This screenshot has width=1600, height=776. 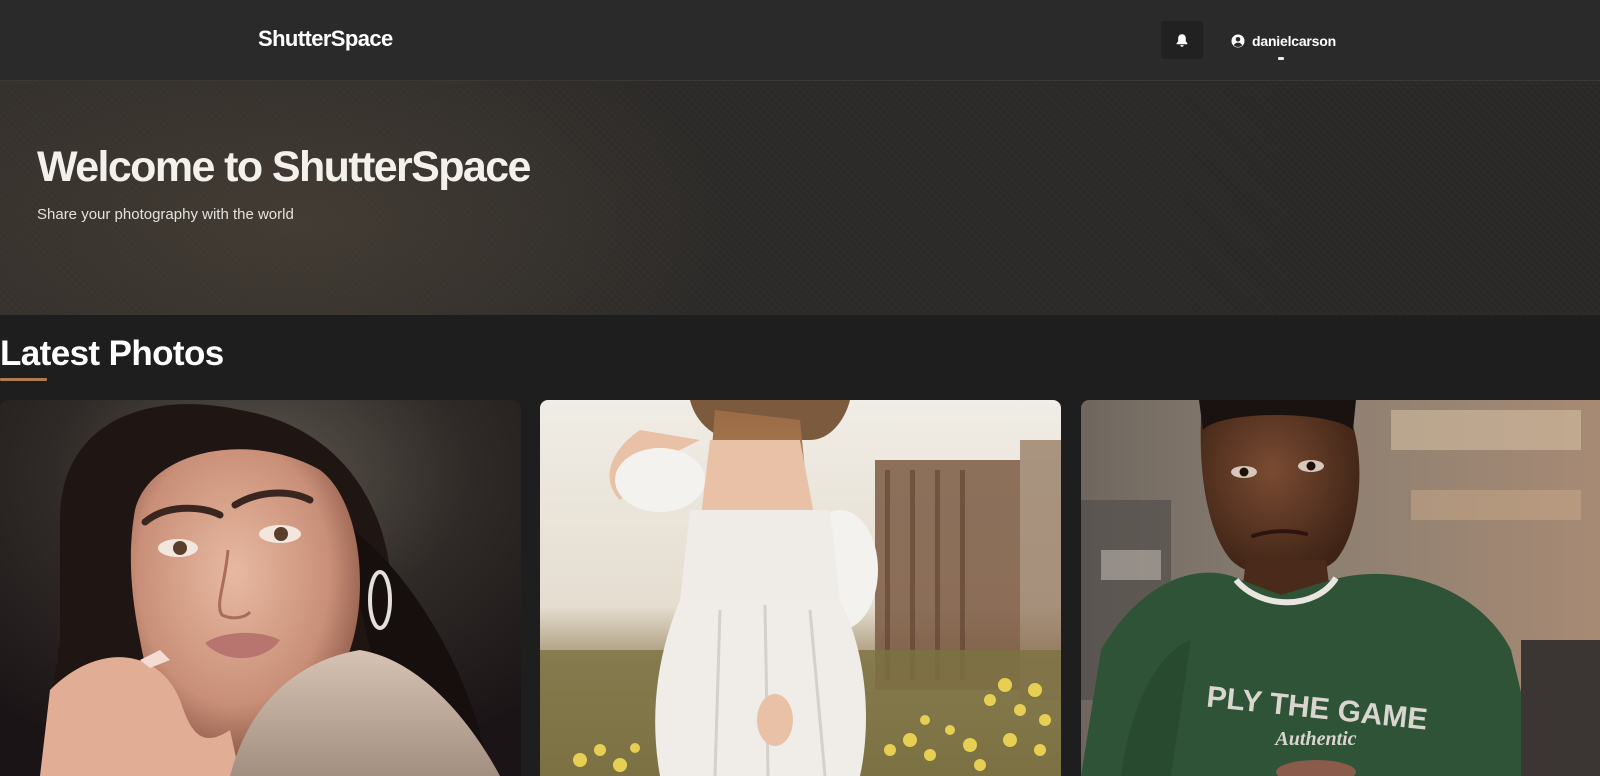 I want to click on user-circle-icon, so click(x=1238, y=41).